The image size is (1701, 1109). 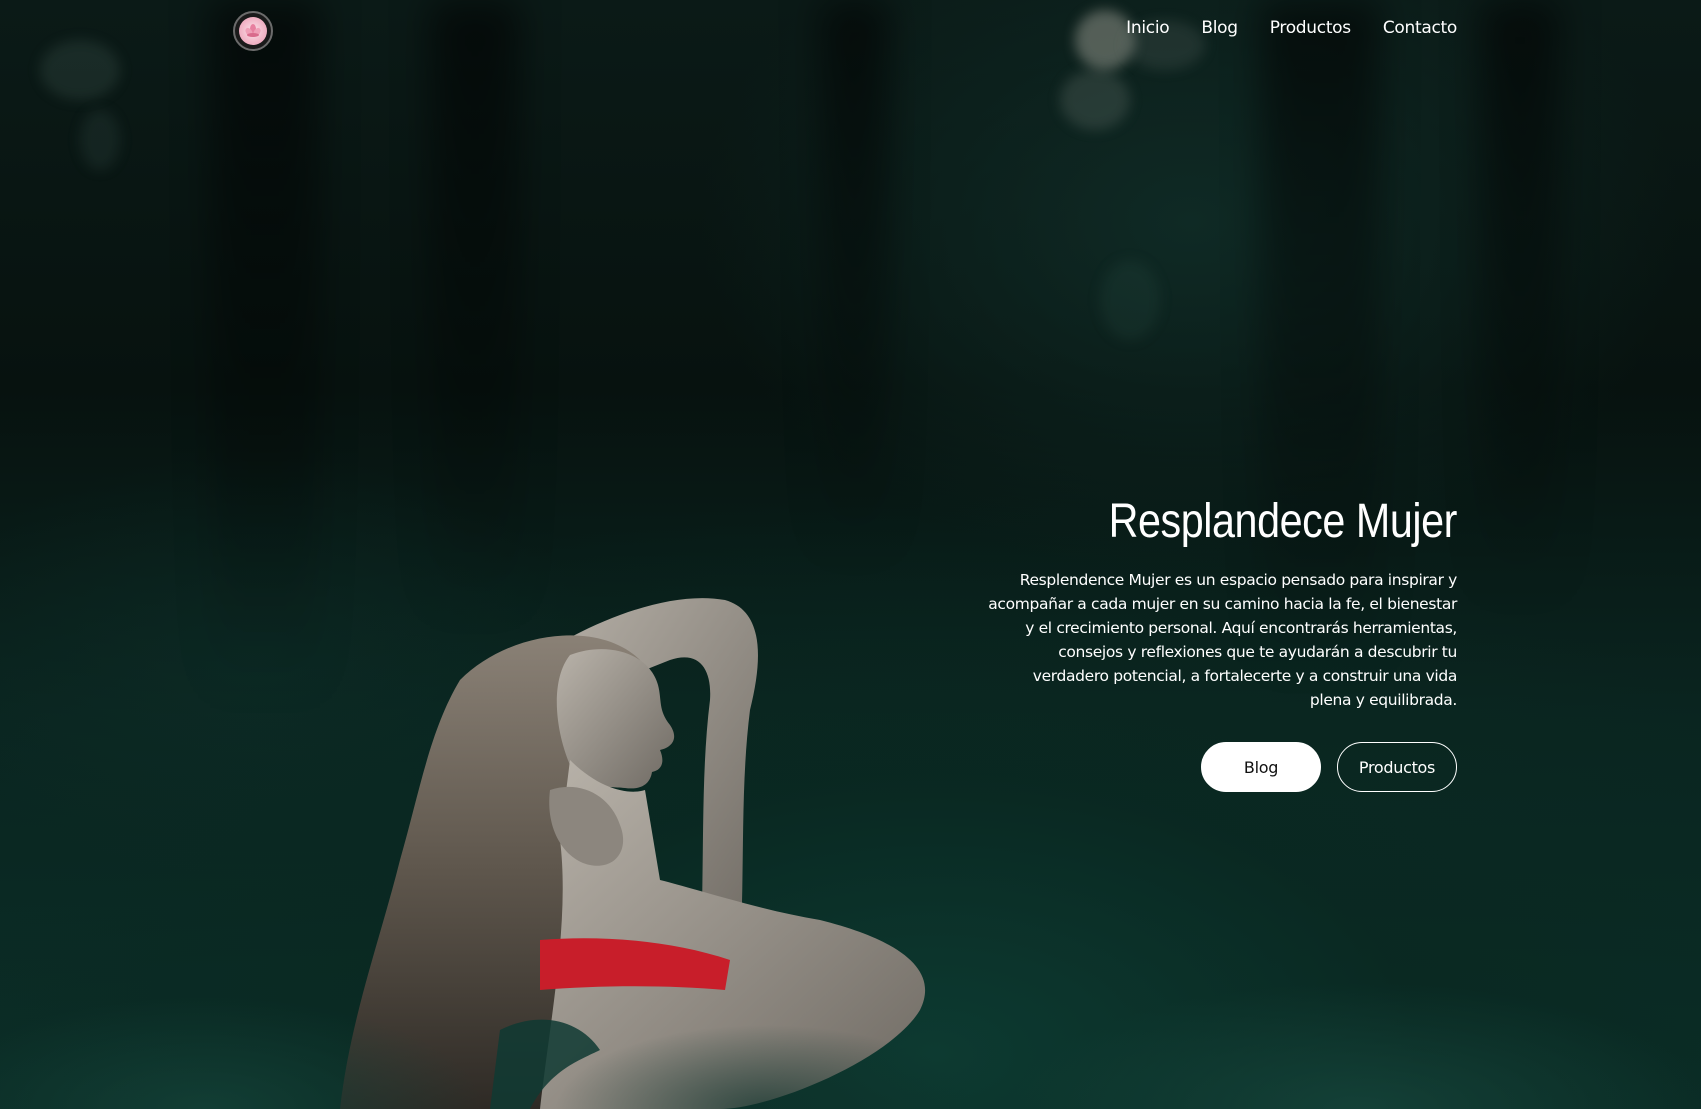 I want to click on nav-link-productos: Productos, so click(x=1310, y=28).